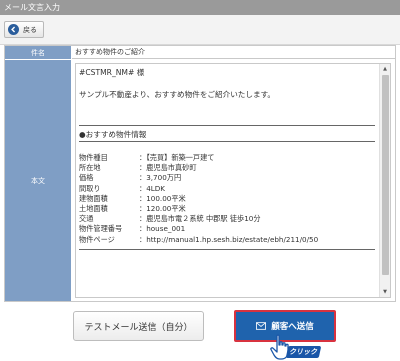  I want to click on vertical-scrollbar: ▲ ▼, so click(384, 180).